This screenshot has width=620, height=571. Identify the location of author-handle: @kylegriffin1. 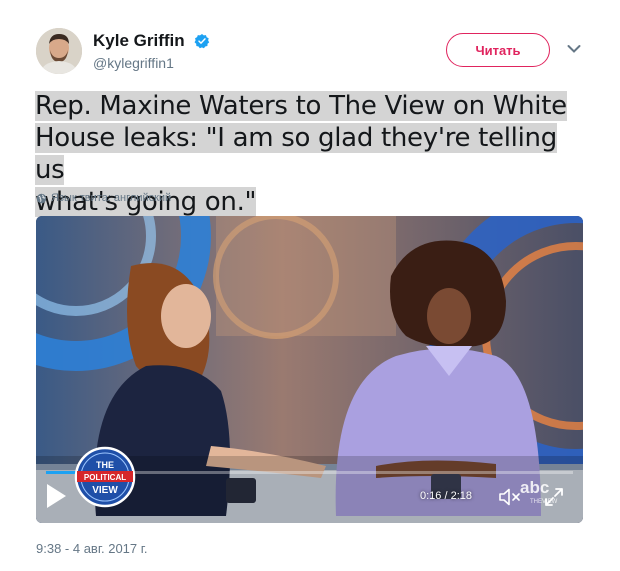
(133, 63).